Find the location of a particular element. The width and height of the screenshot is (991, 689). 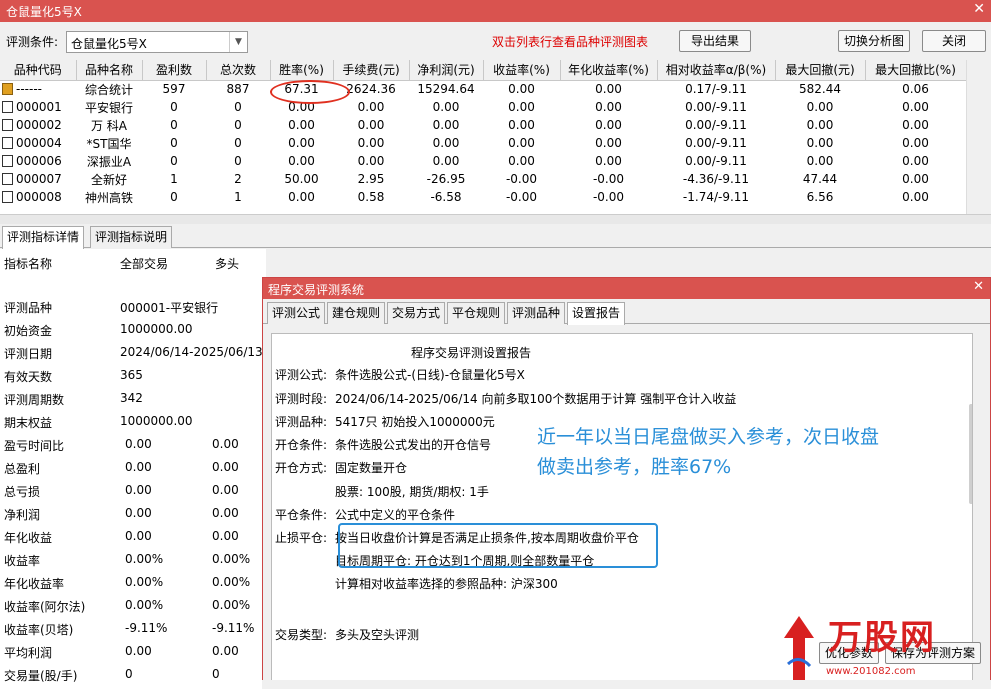

column-header: 年化收益率(%) is located at coordinates (609, 70).